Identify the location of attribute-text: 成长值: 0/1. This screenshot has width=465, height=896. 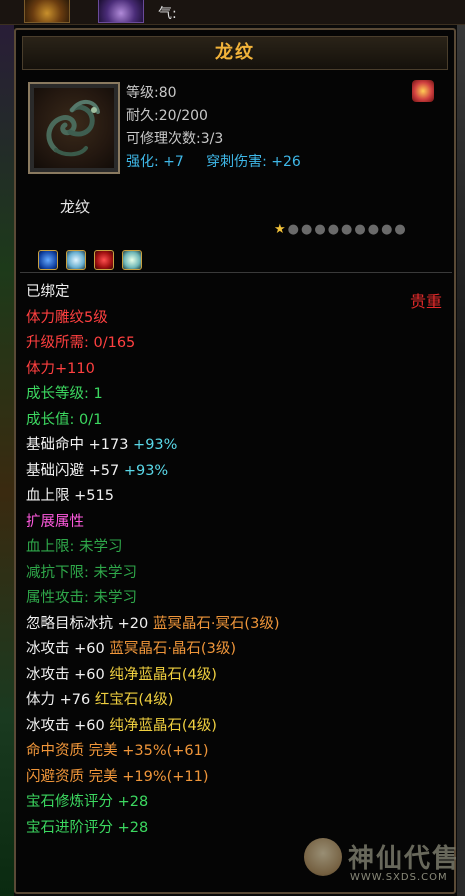
(64, 419).